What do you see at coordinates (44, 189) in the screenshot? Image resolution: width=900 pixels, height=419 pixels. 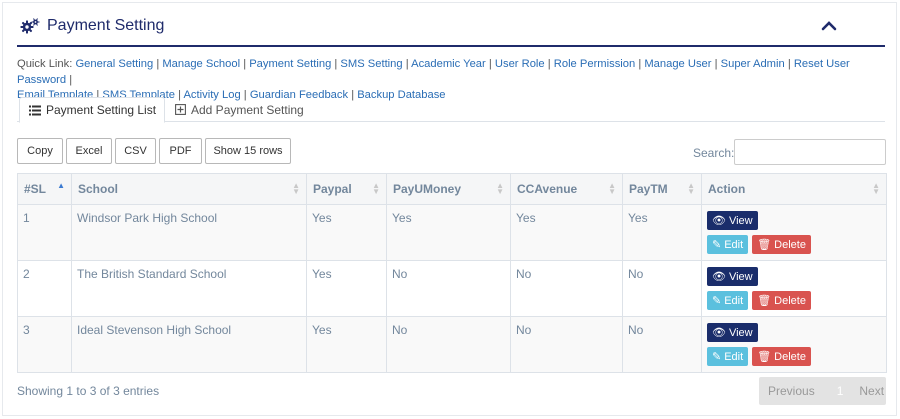 I see `col-header-sl: #SL ▲` at bounding box center [44, 189].